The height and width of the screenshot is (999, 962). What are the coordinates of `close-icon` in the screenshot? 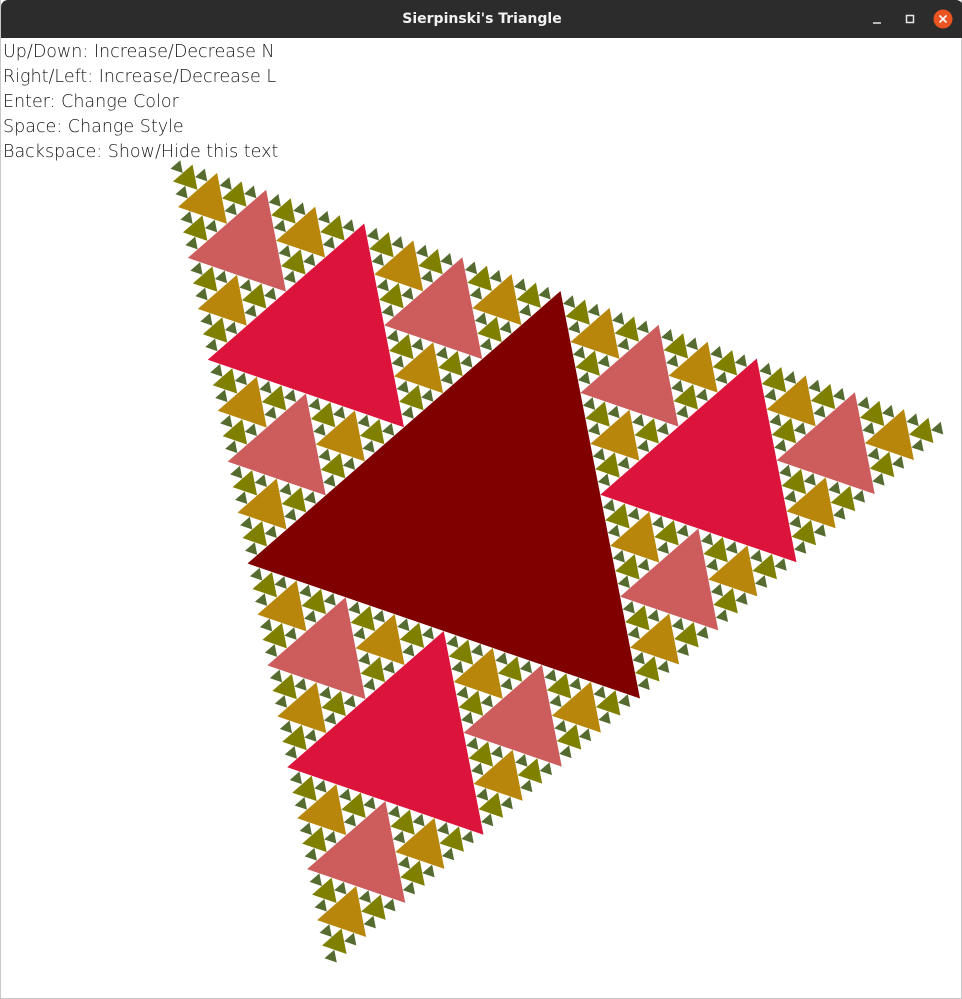 It's located at (943, 19).